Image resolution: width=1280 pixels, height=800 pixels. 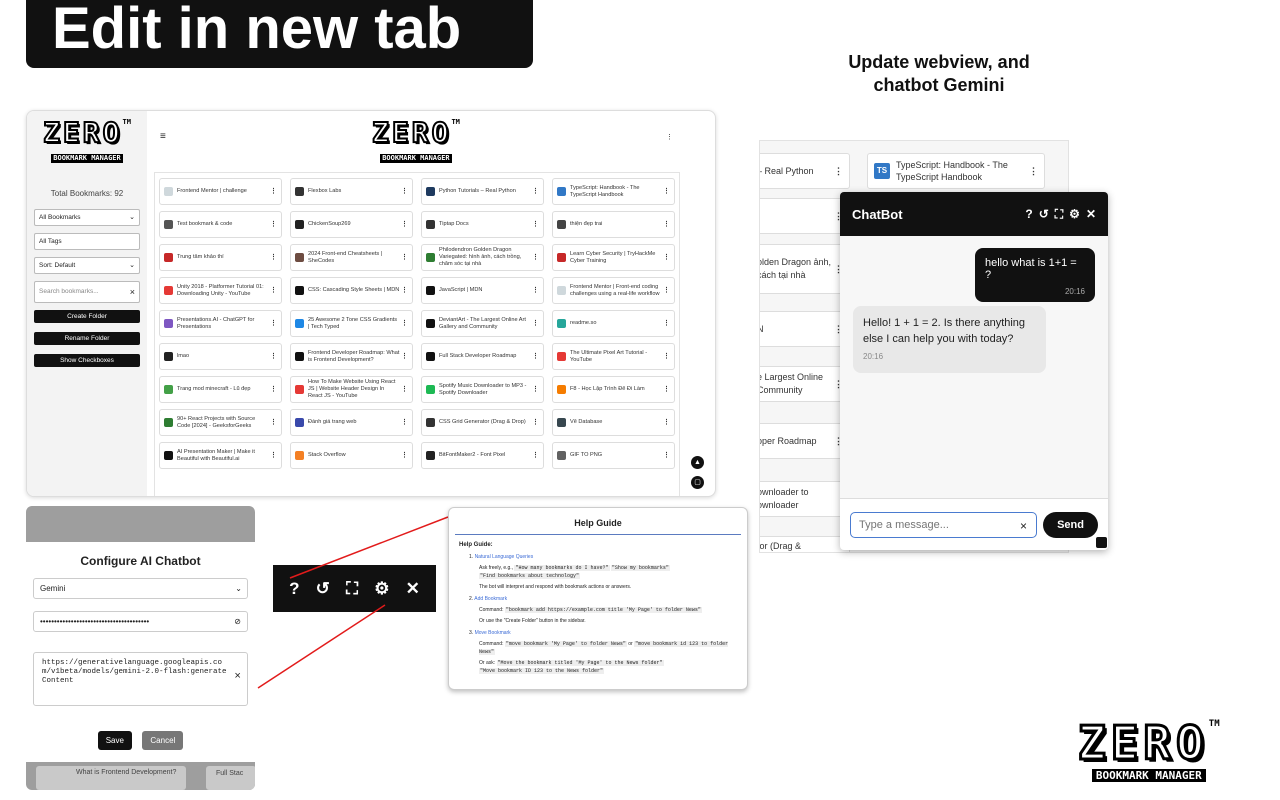 I want to click on help-link: Natural Language Queries, so click(x=504, y=557).